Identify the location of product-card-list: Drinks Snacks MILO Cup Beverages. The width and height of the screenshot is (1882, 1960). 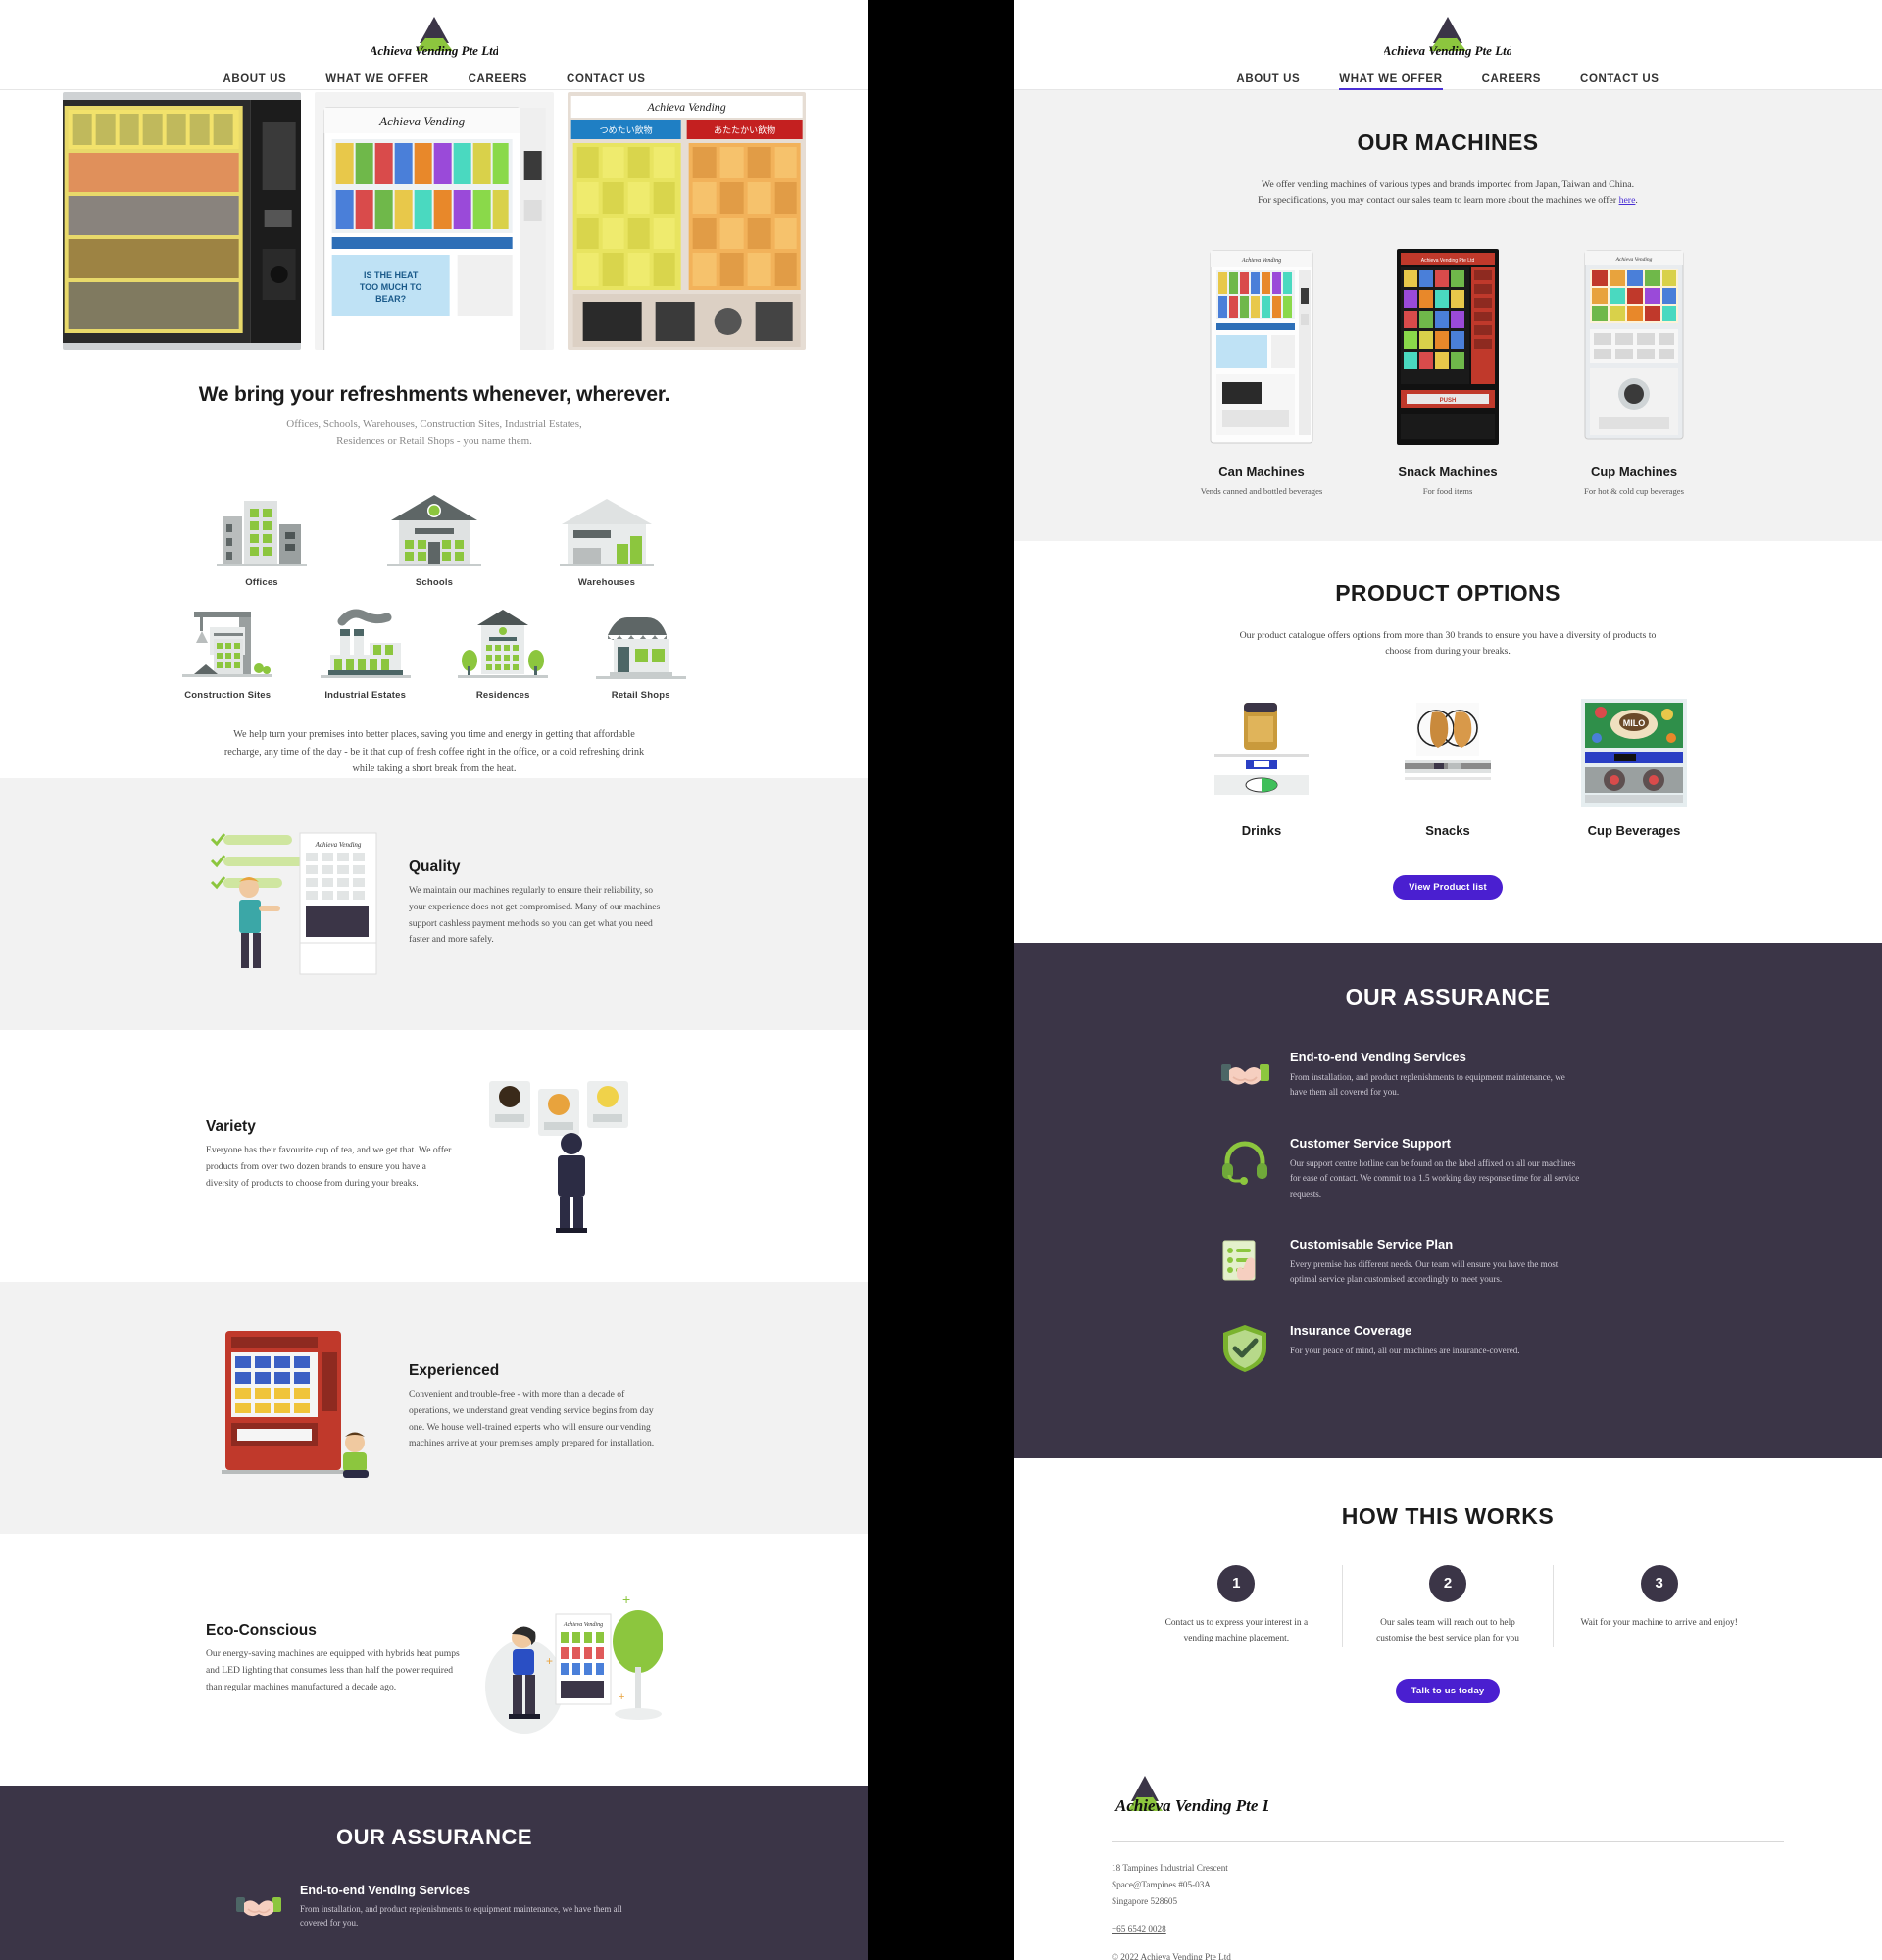
(1448, 749).